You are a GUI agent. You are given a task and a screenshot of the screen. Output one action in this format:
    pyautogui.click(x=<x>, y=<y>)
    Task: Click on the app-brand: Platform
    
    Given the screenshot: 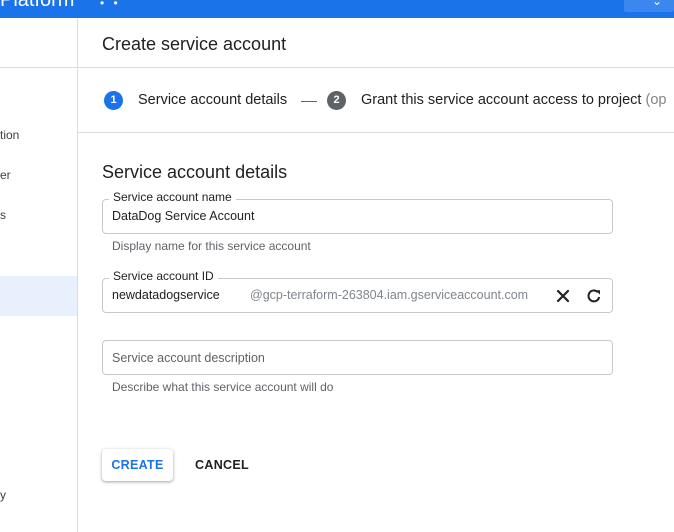 What is the action you would take?
    pyautogui.click(x=37, y=6)
    